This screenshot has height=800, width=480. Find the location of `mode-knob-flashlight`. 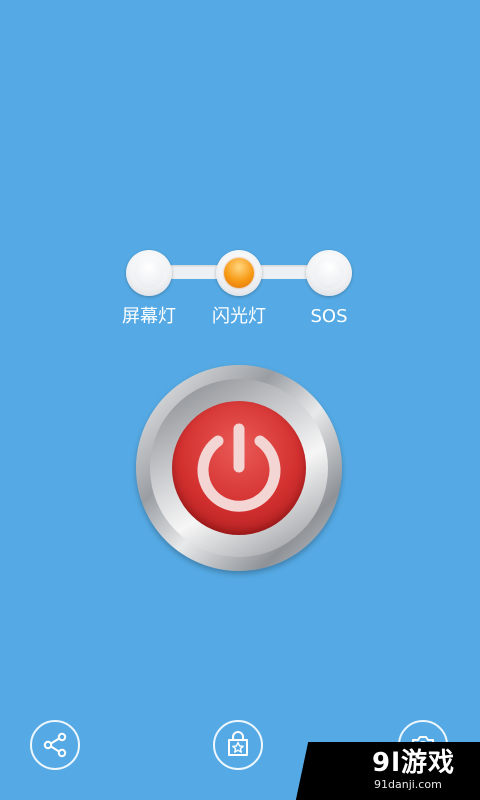

mode-knob-flashlight is located at coordinates (239, 273).